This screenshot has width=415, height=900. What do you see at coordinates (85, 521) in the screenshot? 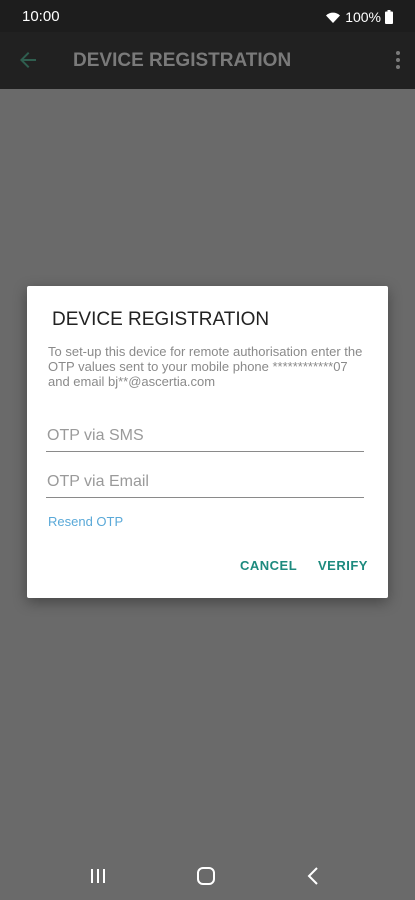
I see `resend-otp-link: Resend OTP` at bounding box center [85, 521].